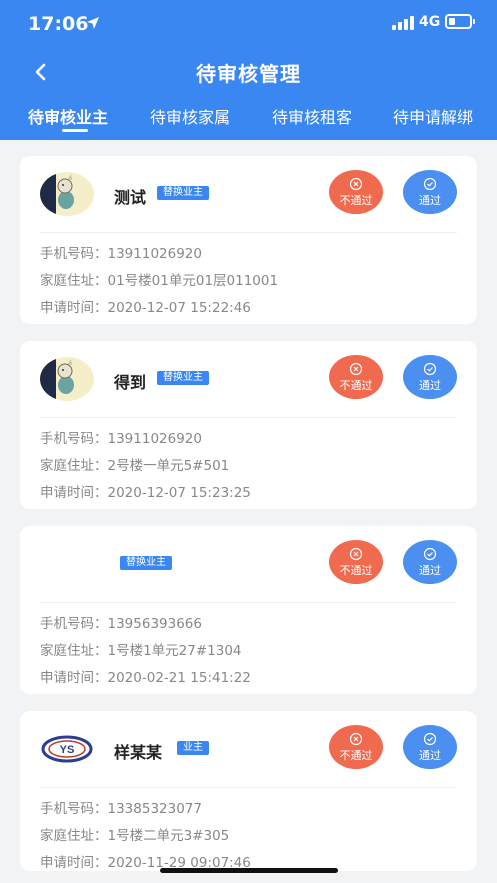 Image resolution: width=497 pixels, height=883 pixels. I want to click on ys-logo-avatar: YS, so click(67, 749).